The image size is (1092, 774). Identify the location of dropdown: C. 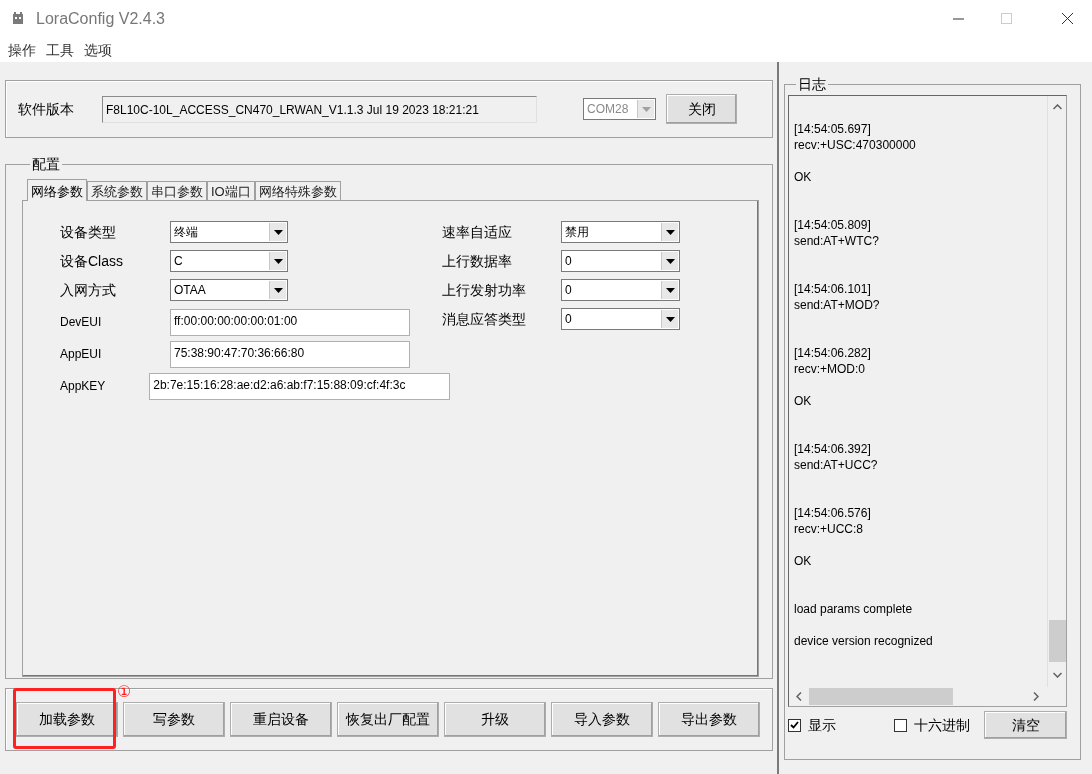
(229, 261).